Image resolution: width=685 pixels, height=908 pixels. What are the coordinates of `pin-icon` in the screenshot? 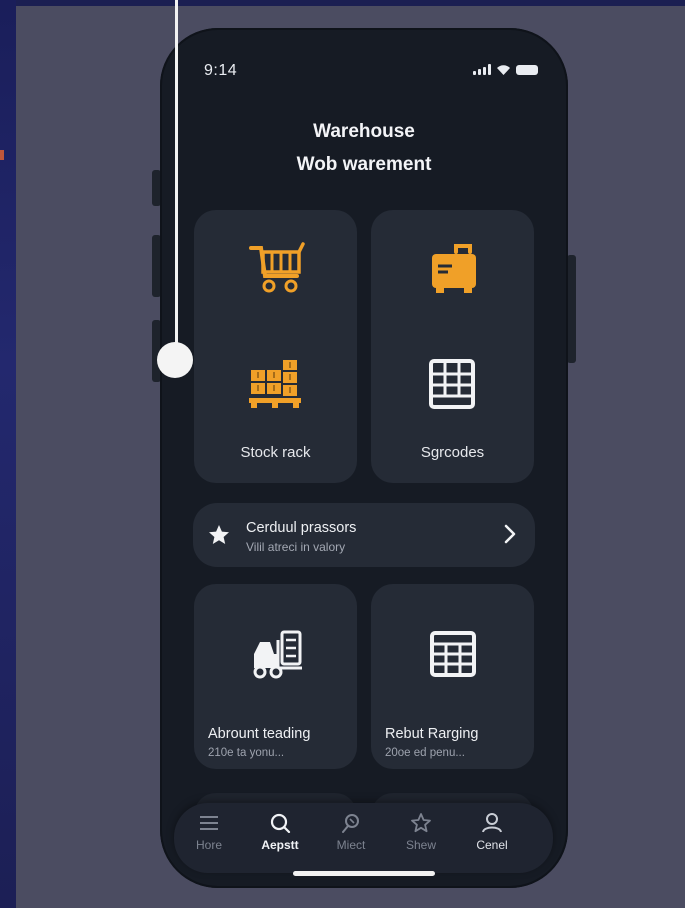 It's located at (350, 823).